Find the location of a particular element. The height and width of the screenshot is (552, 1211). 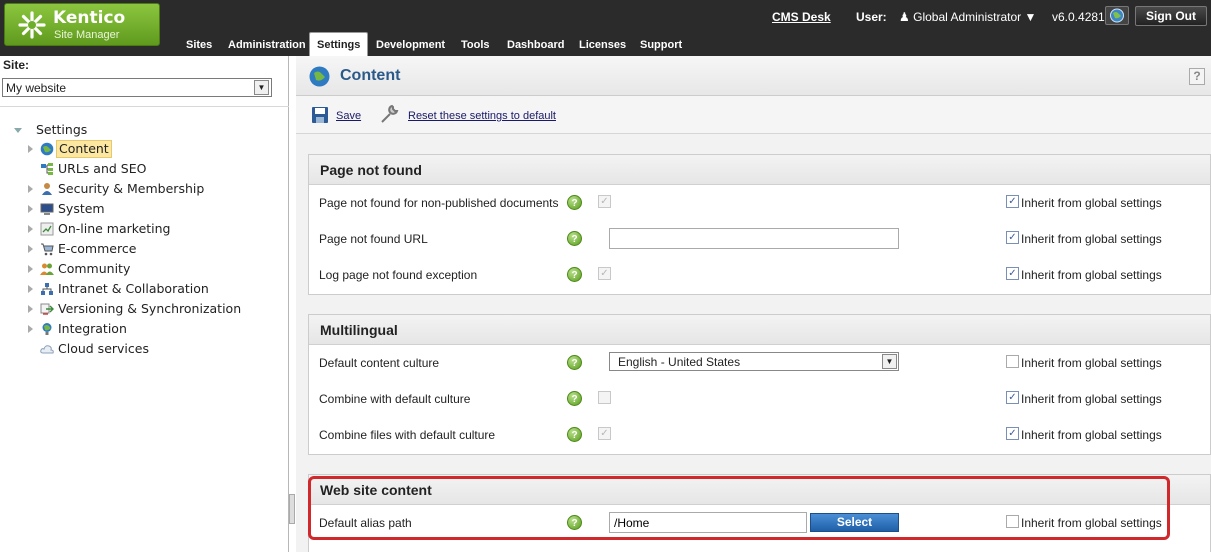

tab-administration: Administration is located at coordinates (267, 45).